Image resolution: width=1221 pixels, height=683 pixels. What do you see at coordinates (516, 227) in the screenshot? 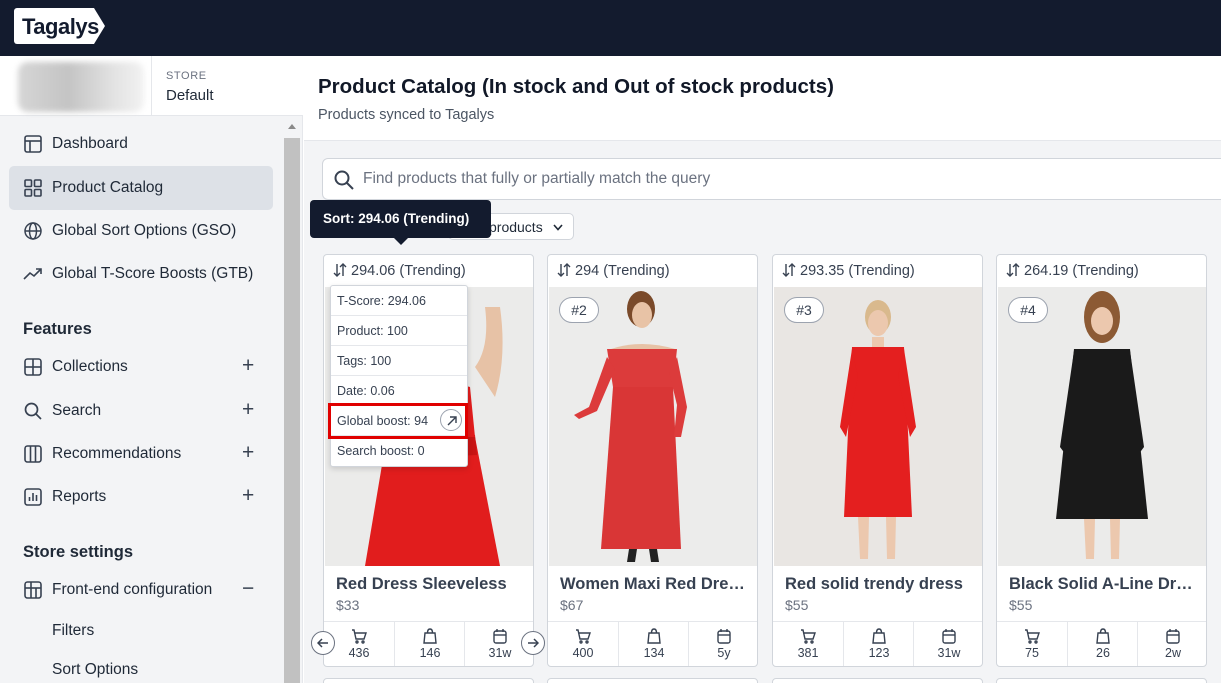
I see `filter-label: products` at bounding box center [516, 227].